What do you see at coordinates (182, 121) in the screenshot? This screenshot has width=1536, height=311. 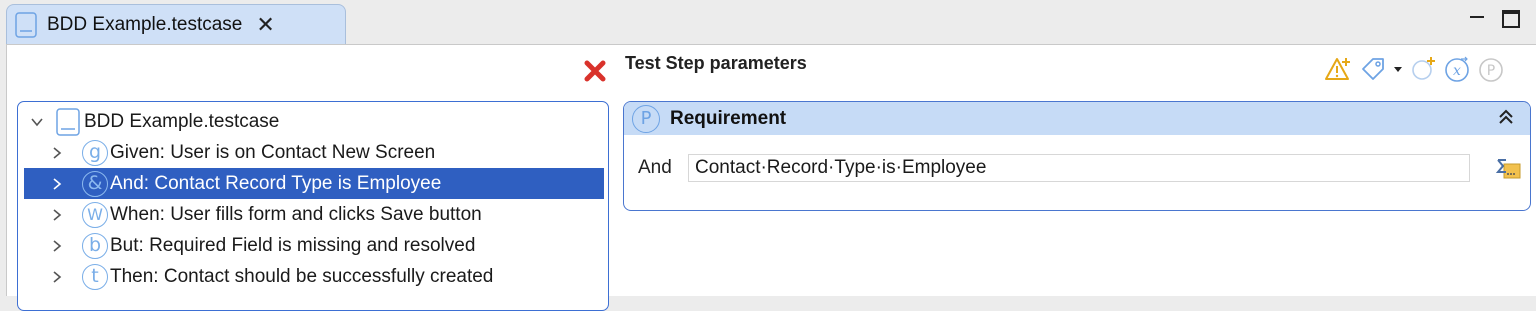 I see `tree-root-label: BDD Example.testcase` at bounding box center [182, 121].